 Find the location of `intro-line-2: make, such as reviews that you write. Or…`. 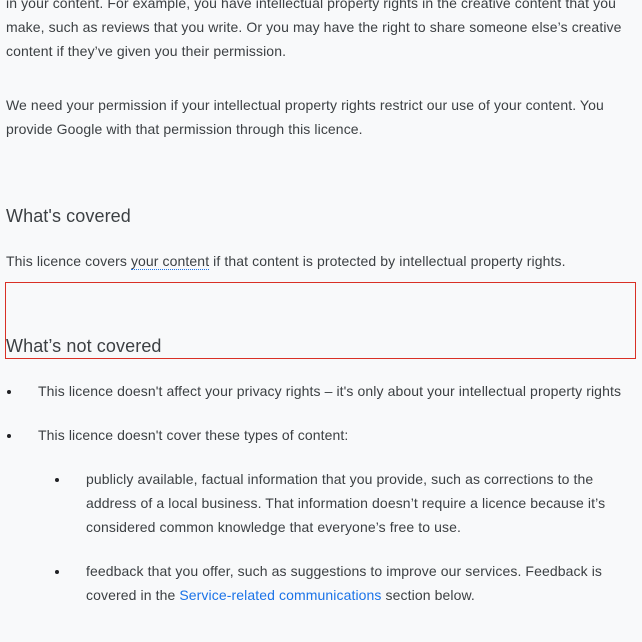

intro-line-2: make, such as reviews that you write. Or… is located at coordinates (314, 27).